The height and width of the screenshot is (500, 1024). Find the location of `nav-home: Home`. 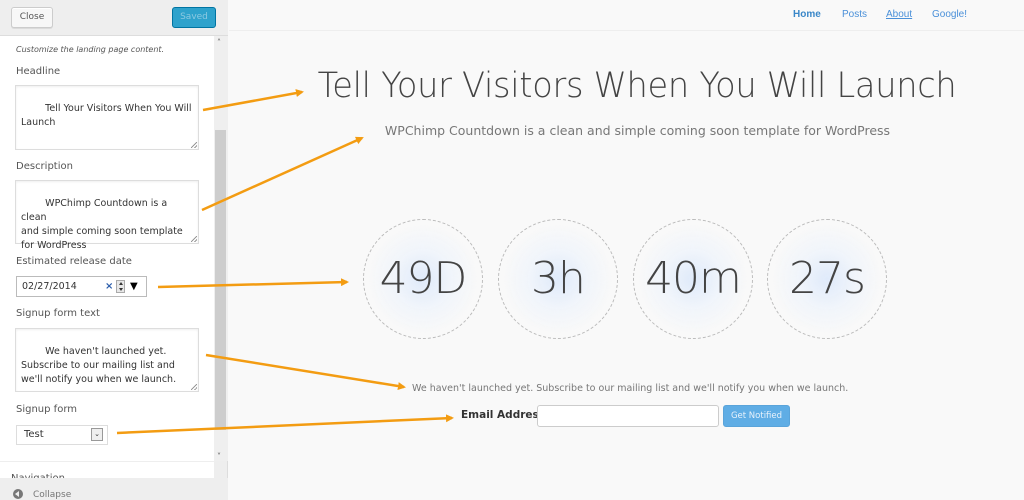

nav-home: Home is located at coordinates (807, 14).